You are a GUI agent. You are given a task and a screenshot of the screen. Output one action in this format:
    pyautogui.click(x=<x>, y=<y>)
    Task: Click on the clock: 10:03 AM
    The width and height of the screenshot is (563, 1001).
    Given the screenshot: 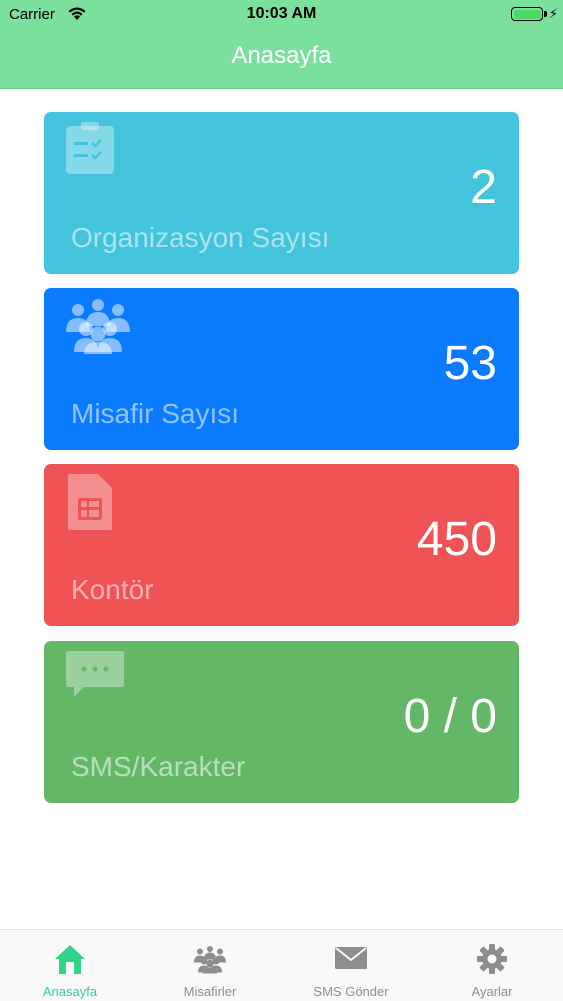 What is the action you would take?
    pyautogui.click(x=281, y=13)
    